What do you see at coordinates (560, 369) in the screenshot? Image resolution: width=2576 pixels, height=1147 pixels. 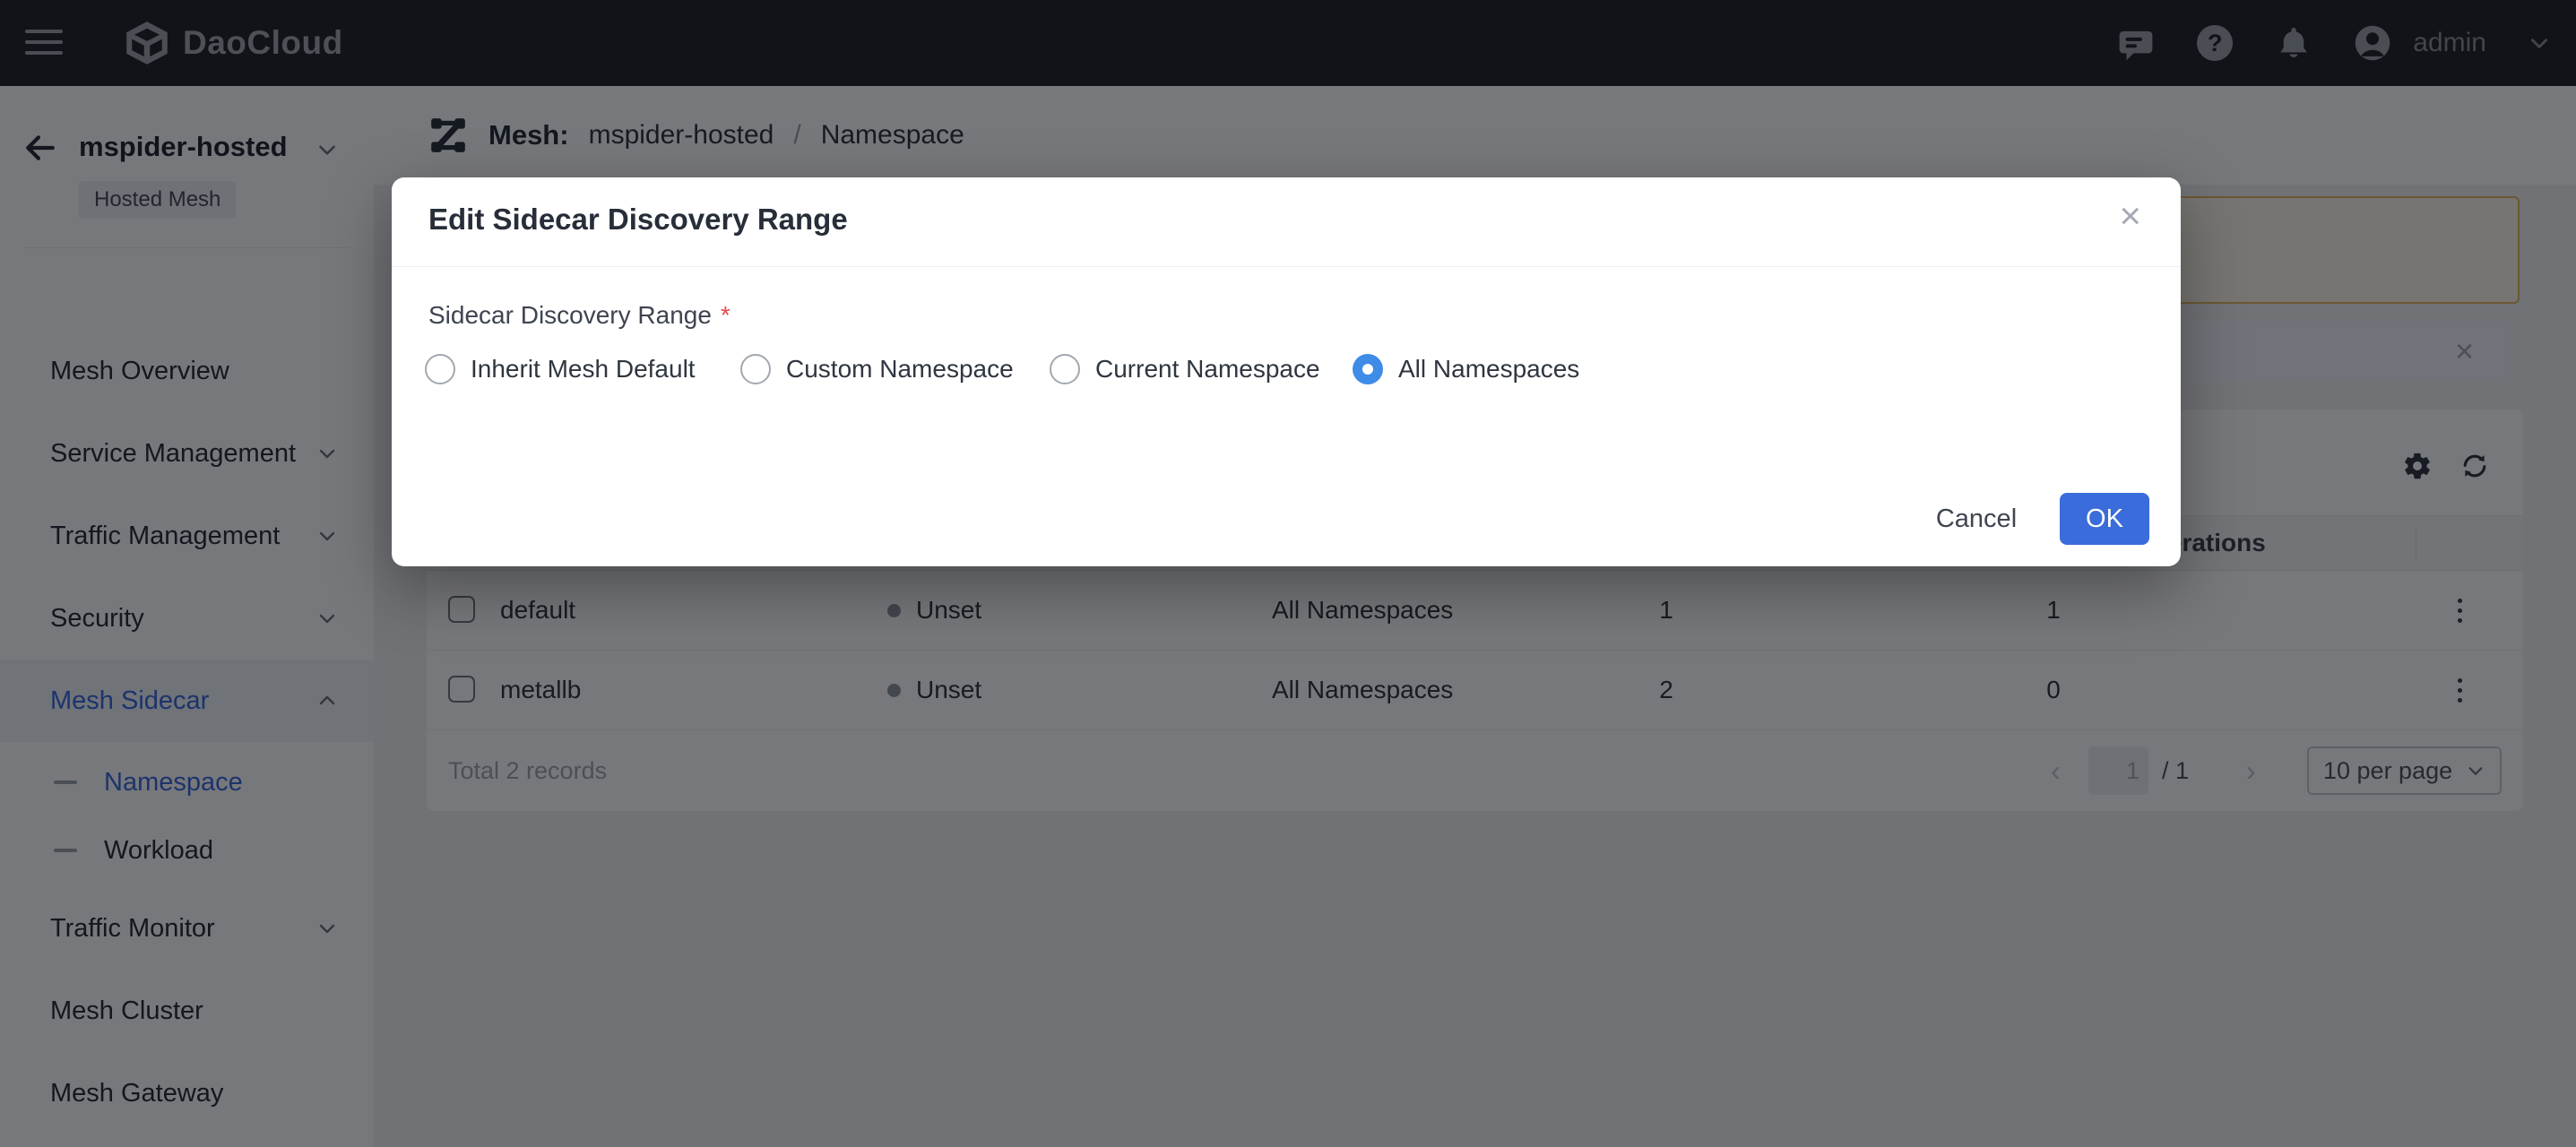 I see `radio-inherit-mesh-default: Inherit Mesh Default` at bounding box center [560, 369].